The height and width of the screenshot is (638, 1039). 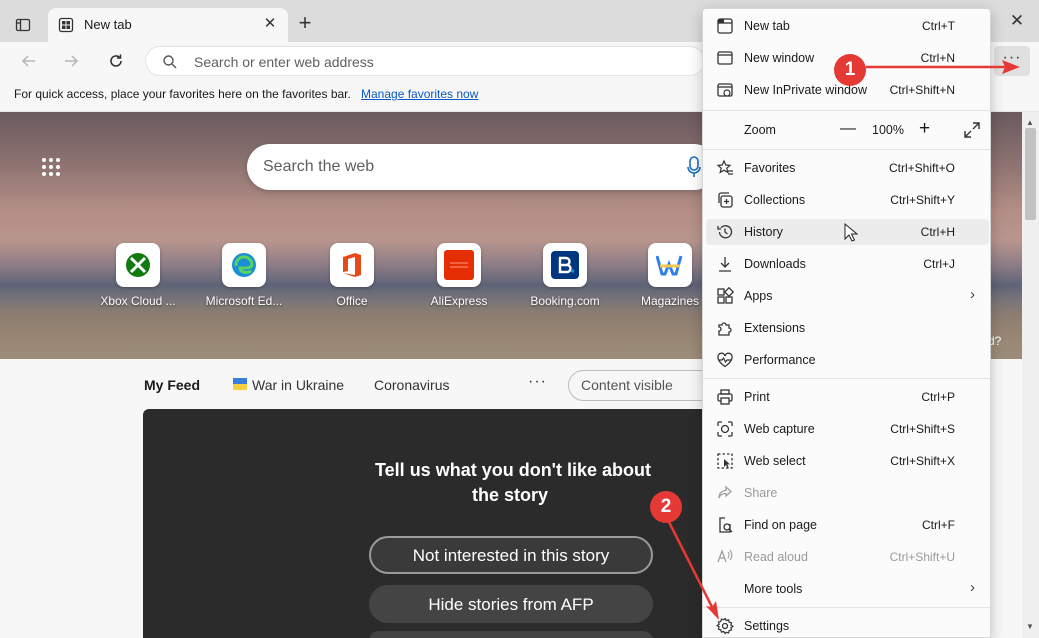 I want to click on mouse-cursor-icon, so click(x=851, y=232).